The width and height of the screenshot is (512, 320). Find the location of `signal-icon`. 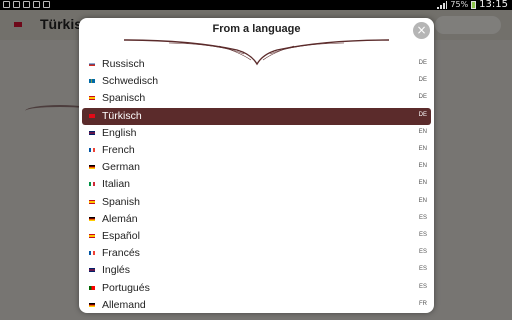

signal-icon is located at coordinates (442, 5).